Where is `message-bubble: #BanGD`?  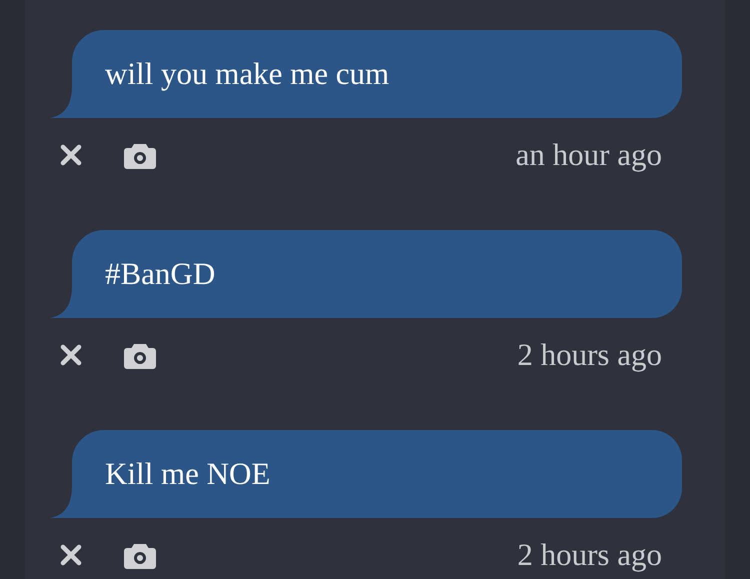 message-bubble: #BanGD is located at coordinates (366, 274).